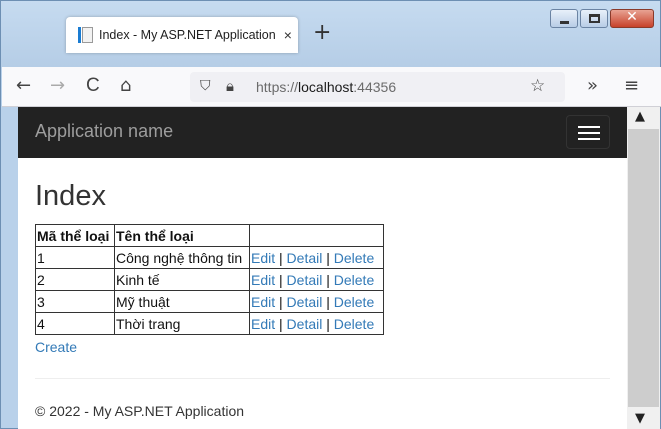 The width and height of the screenshot is (661, 429). What do you see at coordinates (75, 279) in the screenshot?
I see `cell-id: 2` at bounding box center [75, 279].